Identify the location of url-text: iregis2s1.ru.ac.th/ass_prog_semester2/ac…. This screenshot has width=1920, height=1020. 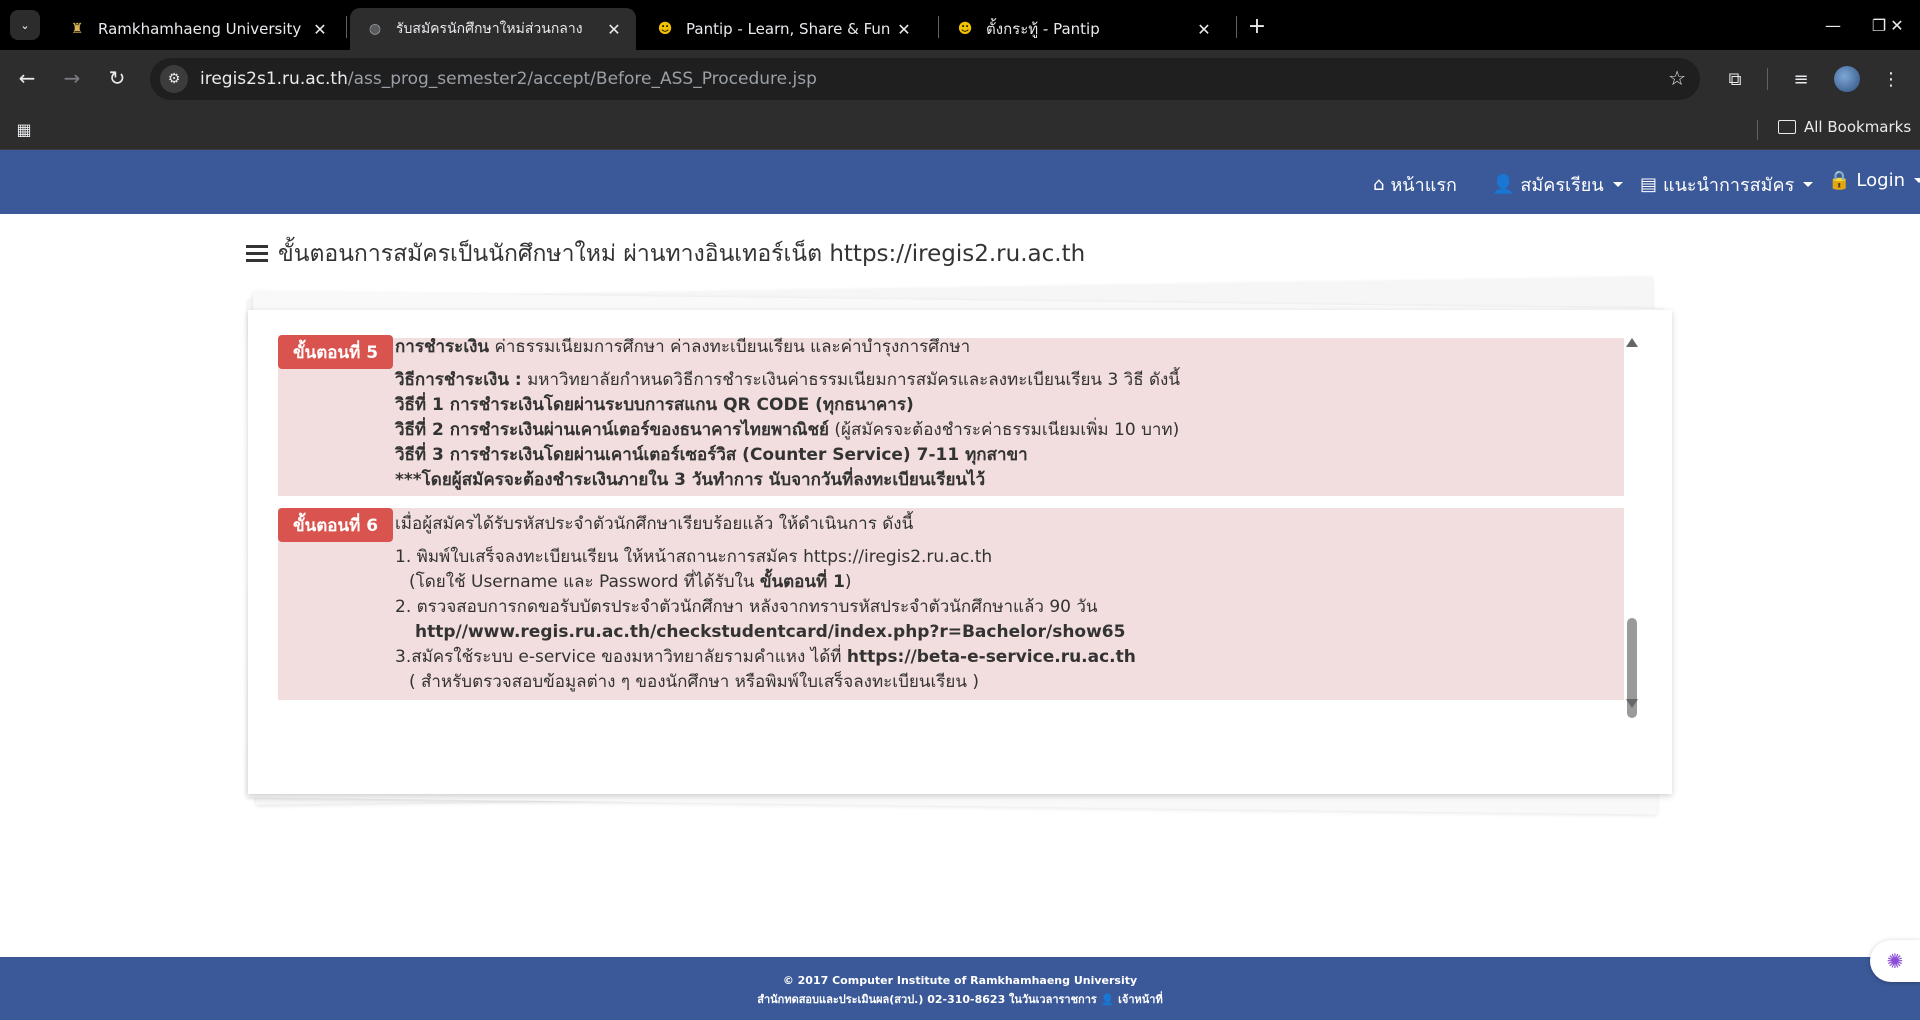
(508, 79).